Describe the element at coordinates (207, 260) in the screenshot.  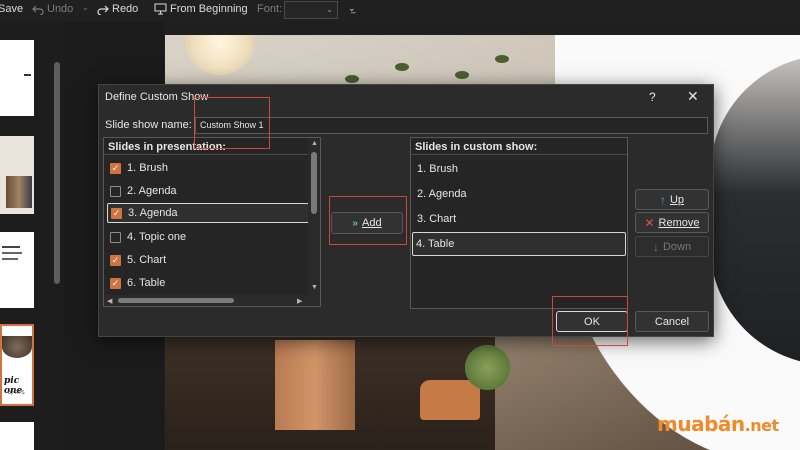
I see `presentation-item: ✓ 5. Chart` at that location.